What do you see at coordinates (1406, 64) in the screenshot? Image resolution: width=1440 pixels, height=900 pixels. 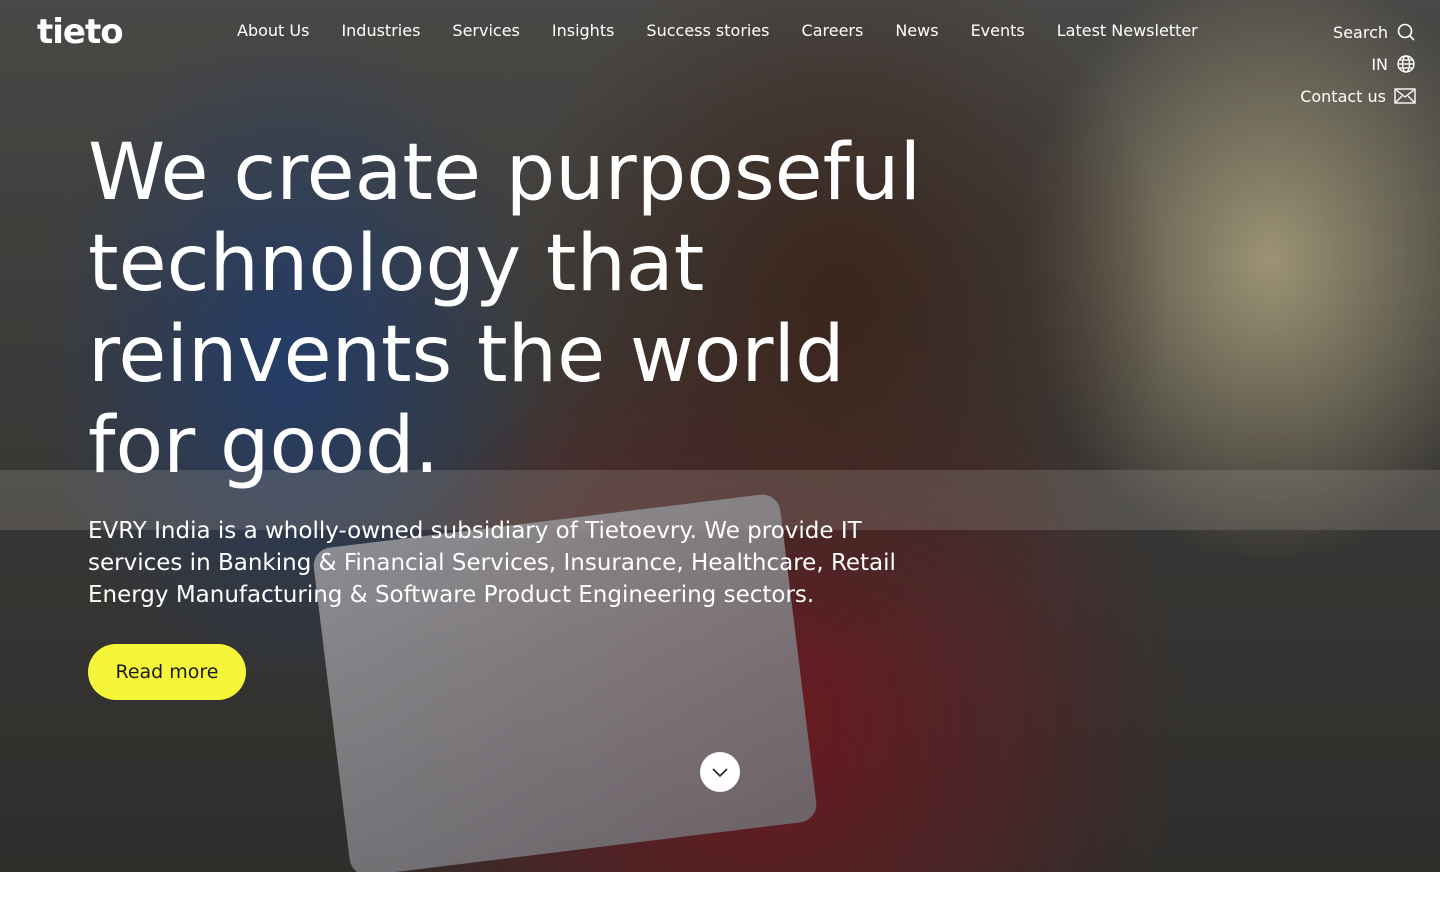 I see `globe-icon` at bounding box center [1406, 64].